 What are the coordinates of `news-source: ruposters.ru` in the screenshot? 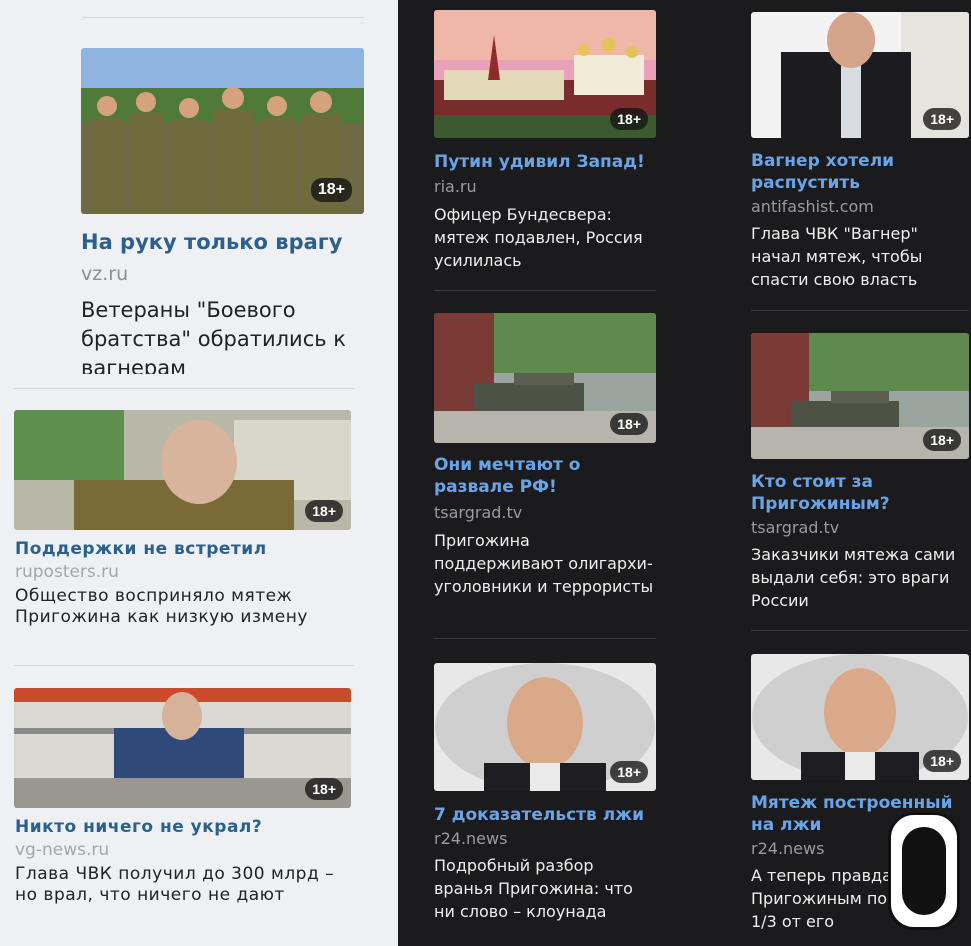 It's located at (67, 572).